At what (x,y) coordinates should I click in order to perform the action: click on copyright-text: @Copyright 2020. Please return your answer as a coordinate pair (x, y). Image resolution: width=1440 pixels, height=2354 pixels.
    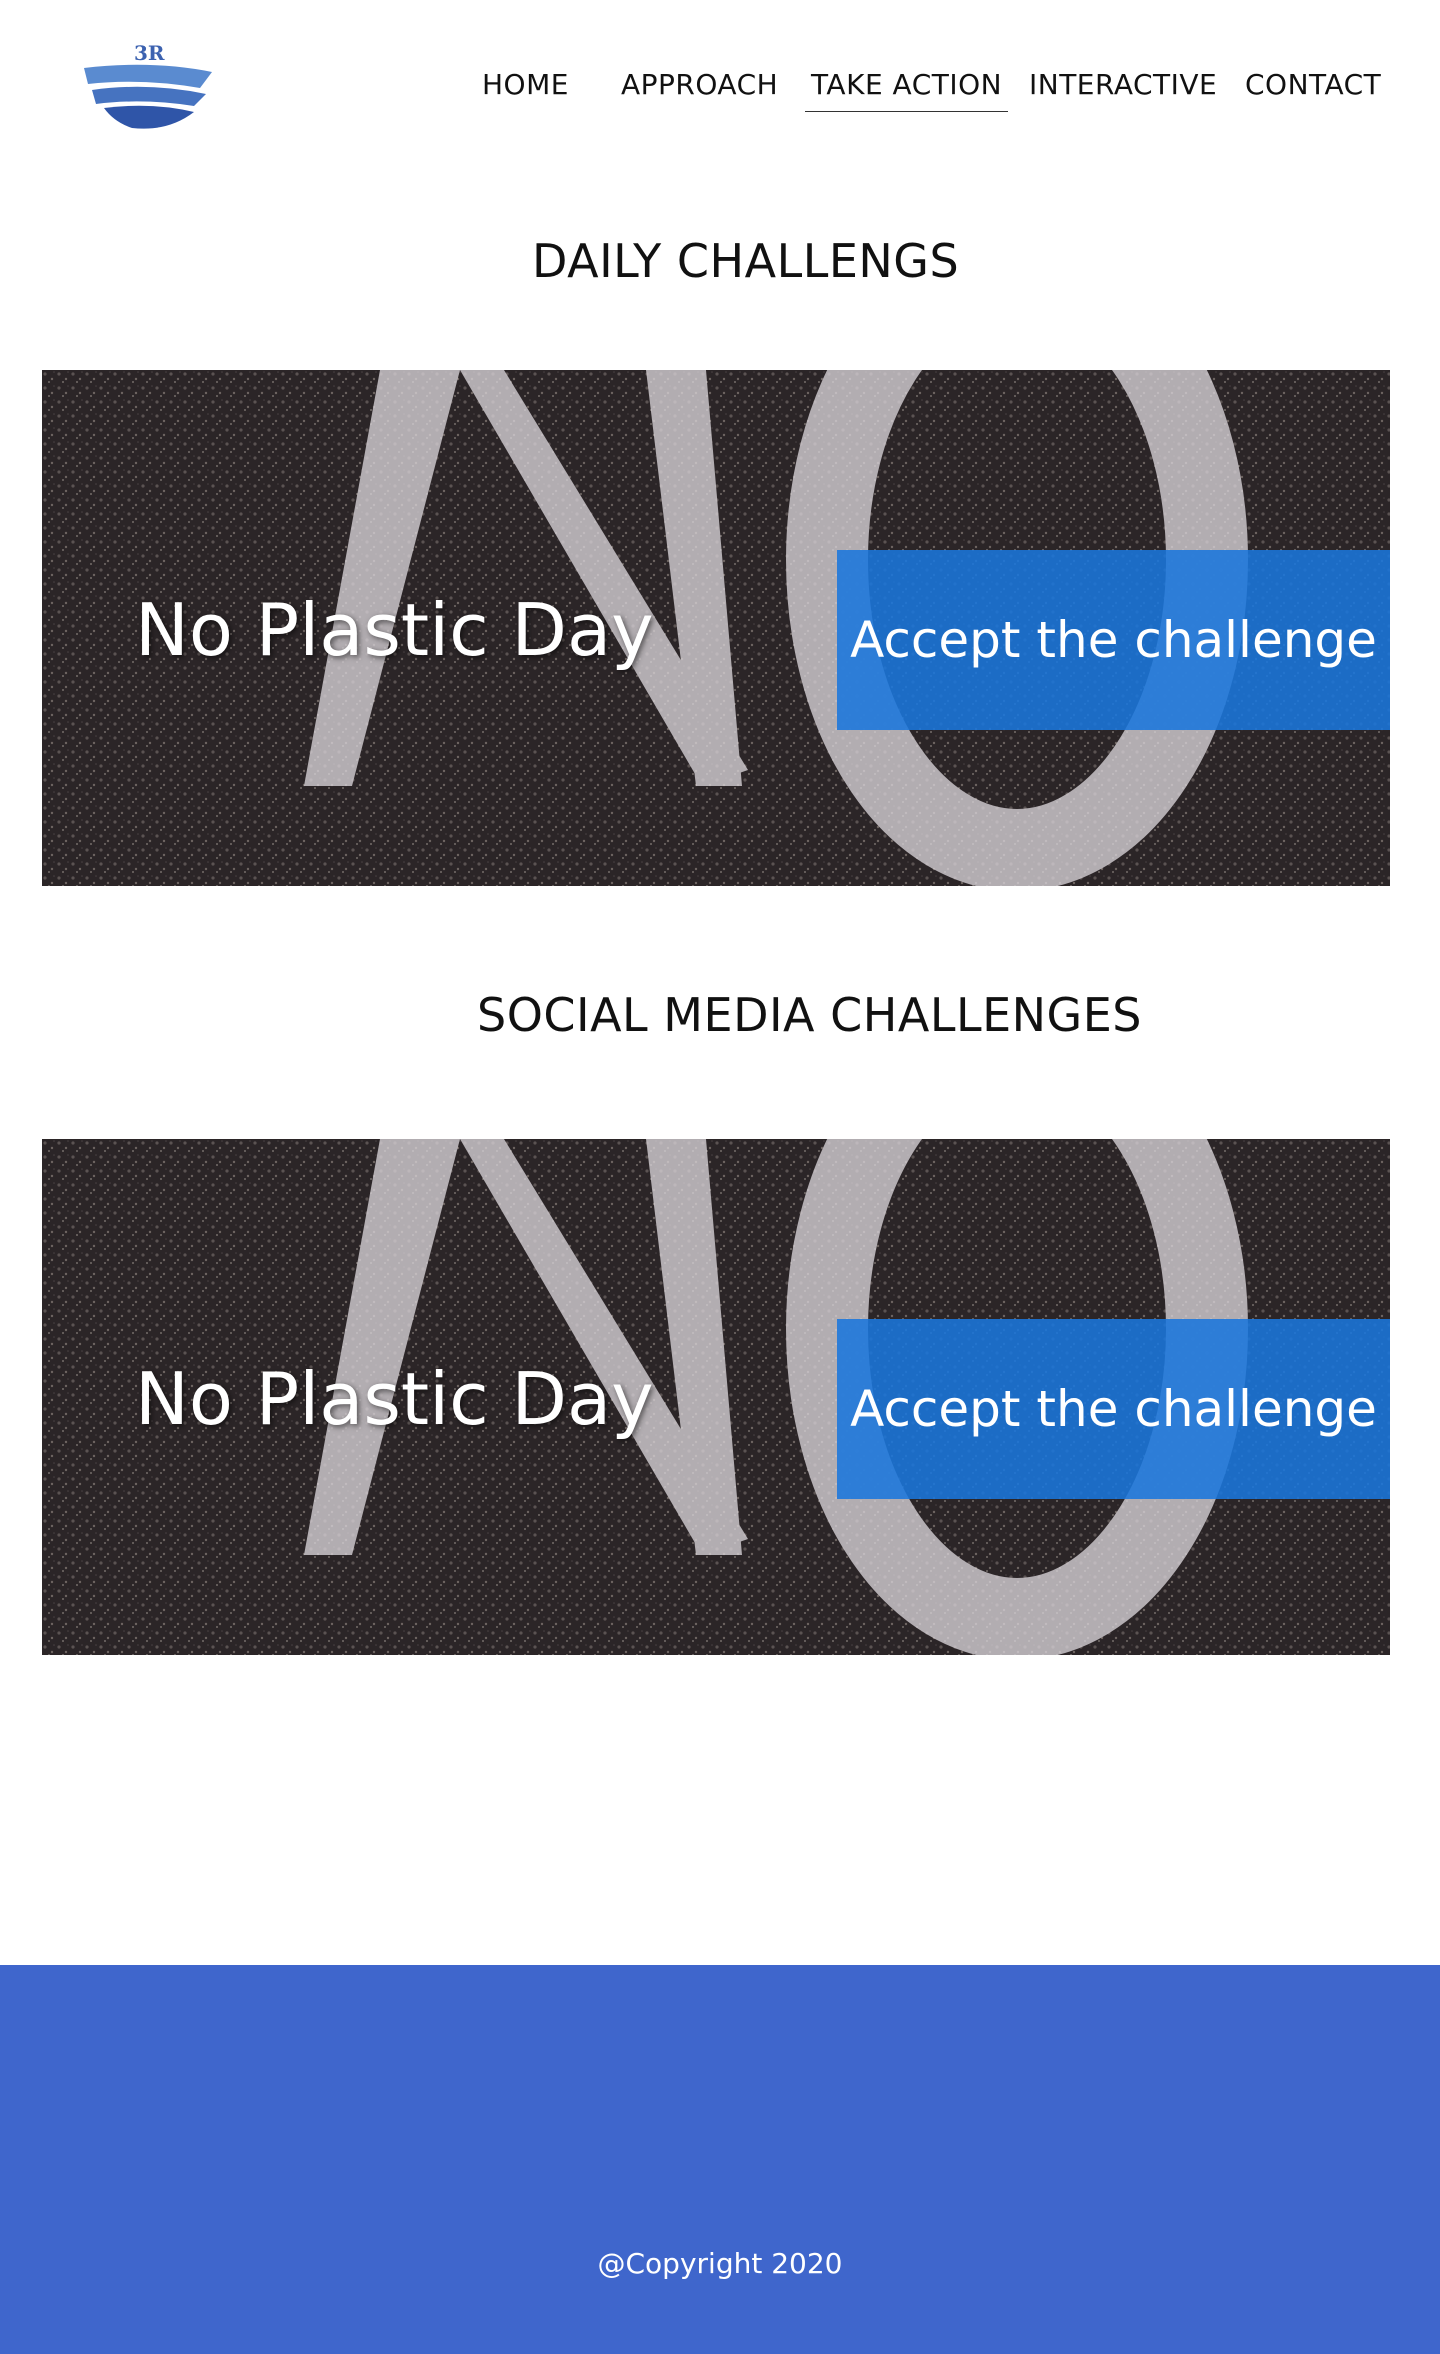
    Looking at the image, I should click on (720, 2263).